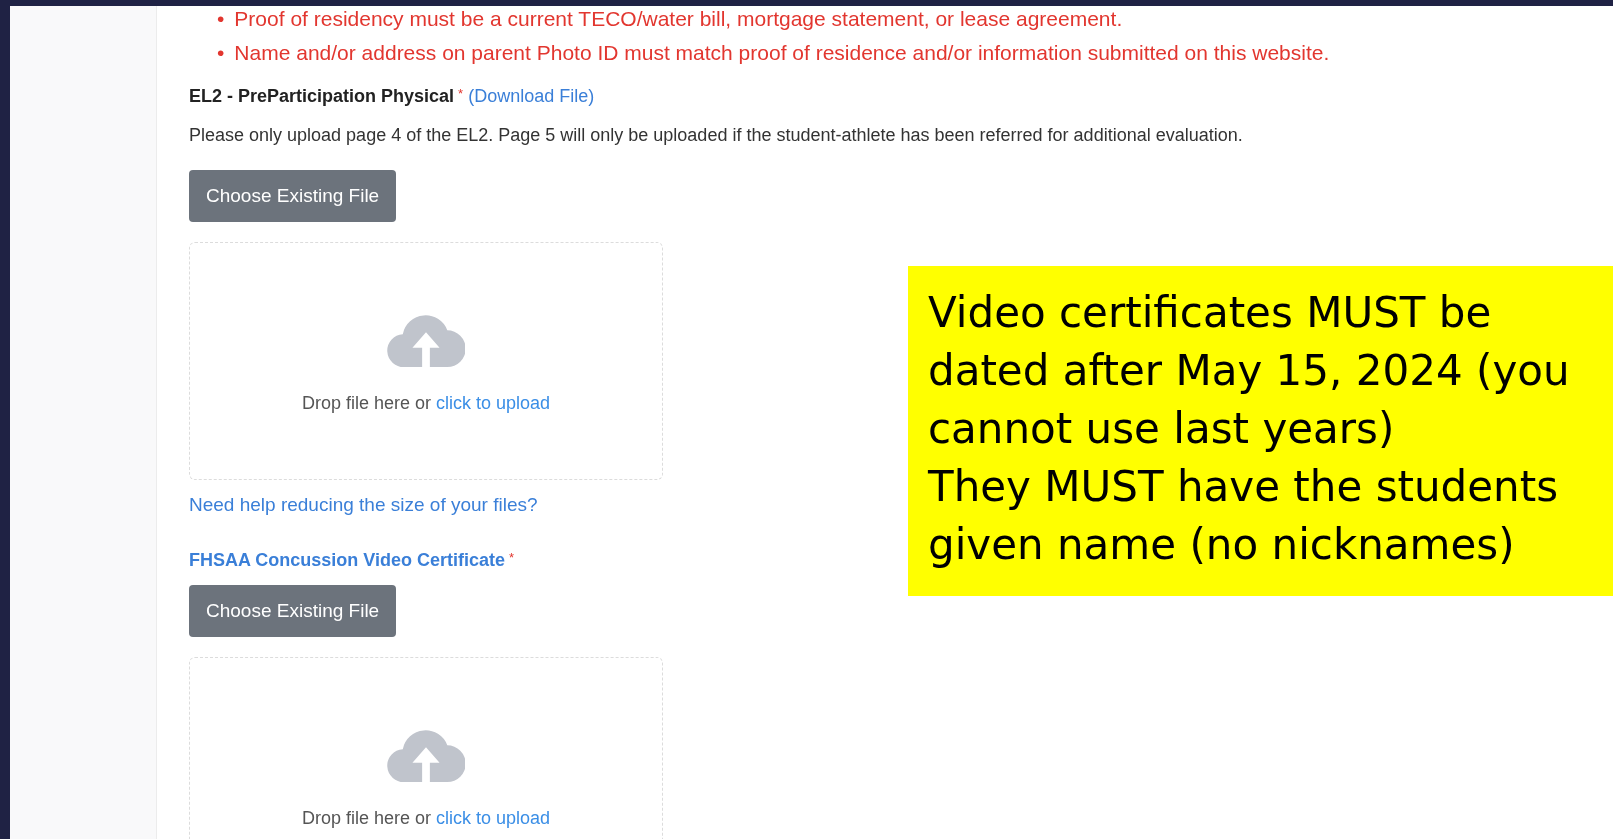  What do you see at coordinates (531, 96) in the screenshot?
I see `download-link: (Download File)` at bounding box center [531, 96].